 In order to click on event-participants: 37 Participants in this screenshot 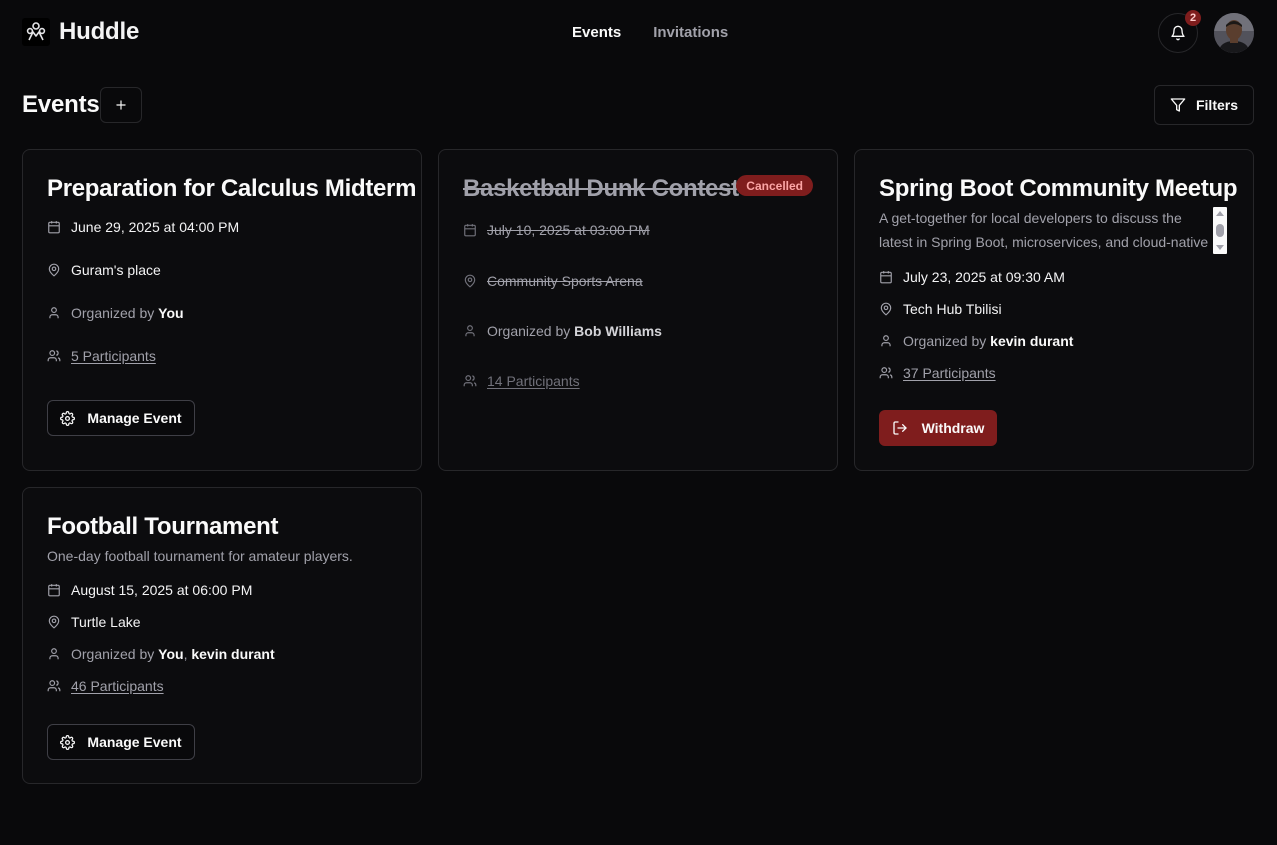, I will do `click(937, 373)`.